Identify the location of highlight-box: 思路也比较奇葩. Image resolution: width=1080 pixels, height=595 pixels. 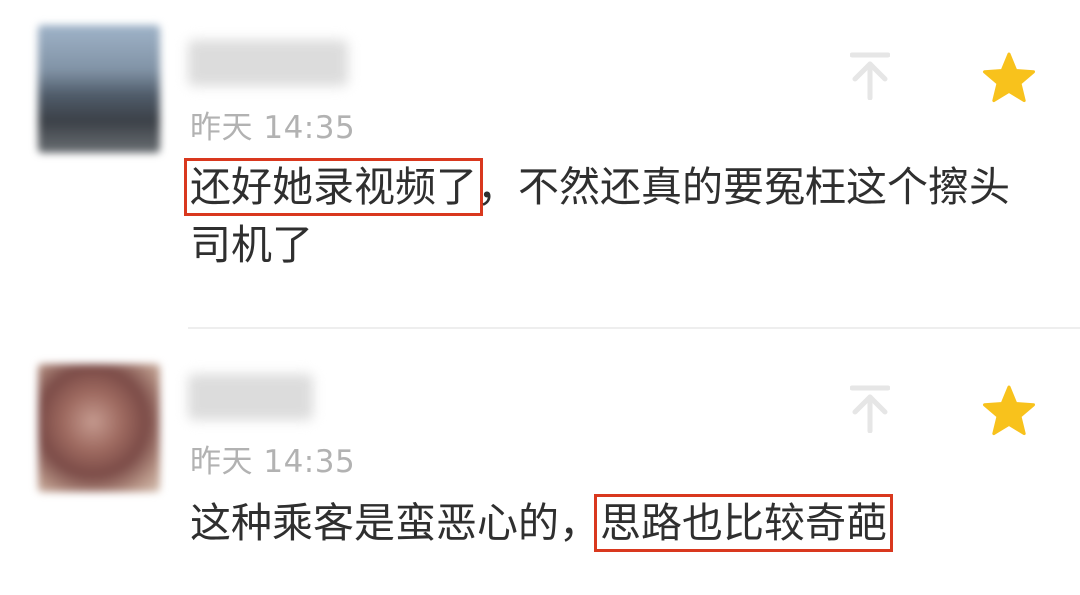
(743, 523).